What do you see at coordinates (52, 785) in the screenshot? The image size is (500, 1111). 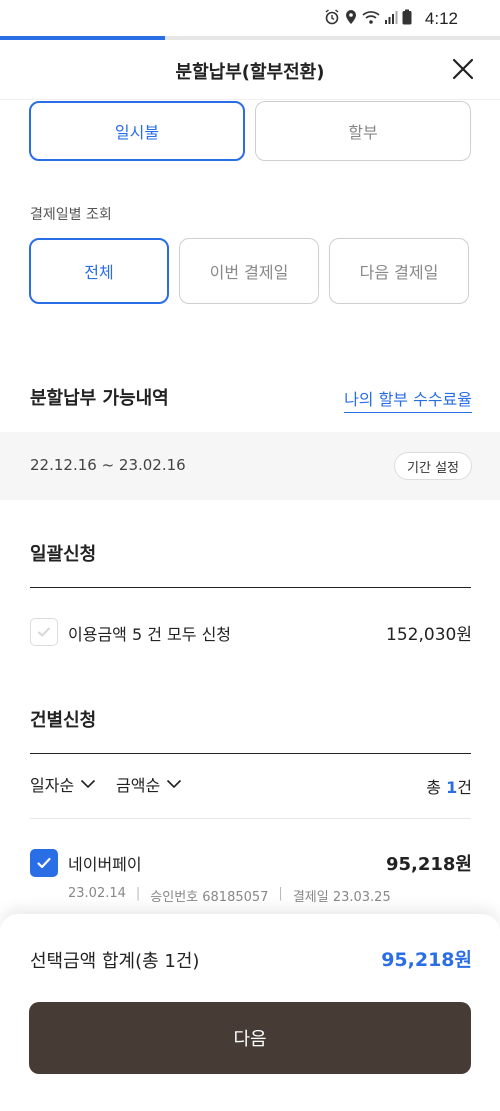 I see `sort-date-label: 일자순` at bounding box center [52, 785].